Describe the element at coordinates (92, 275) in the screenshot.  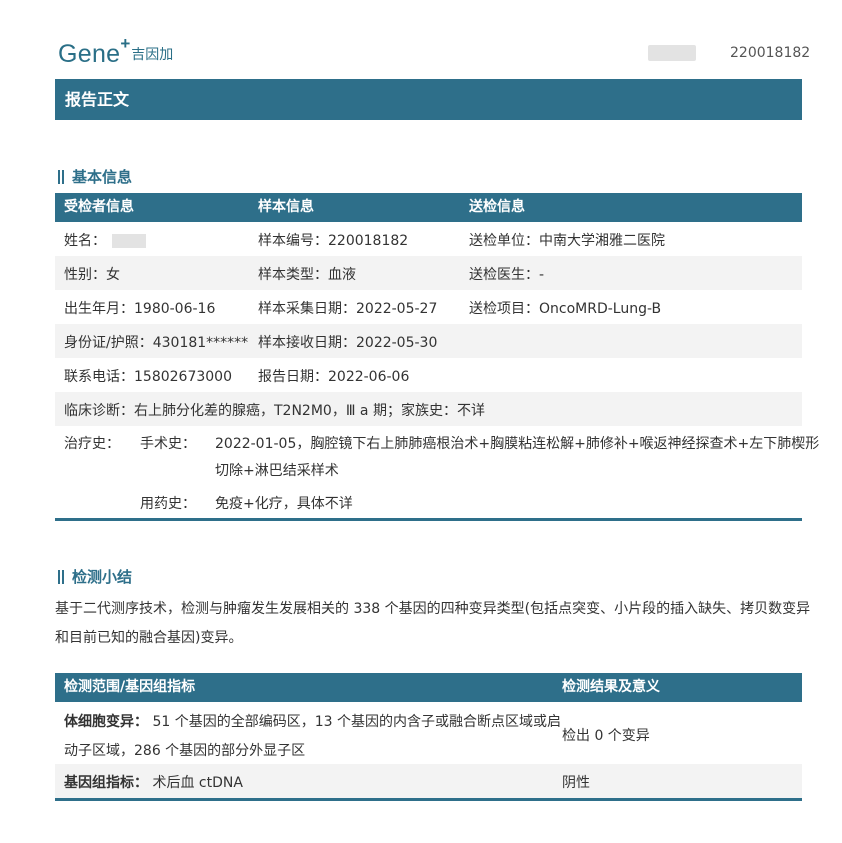
I see `patient-sex: 性别：女` at that location.